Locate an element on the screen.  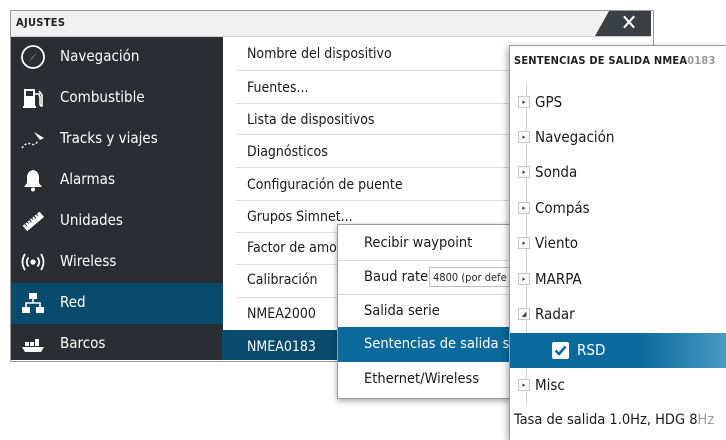
output-rate-status: Tasa de salida 1.0Hz, HDG 8Hz is located at coordinates (614, 420).